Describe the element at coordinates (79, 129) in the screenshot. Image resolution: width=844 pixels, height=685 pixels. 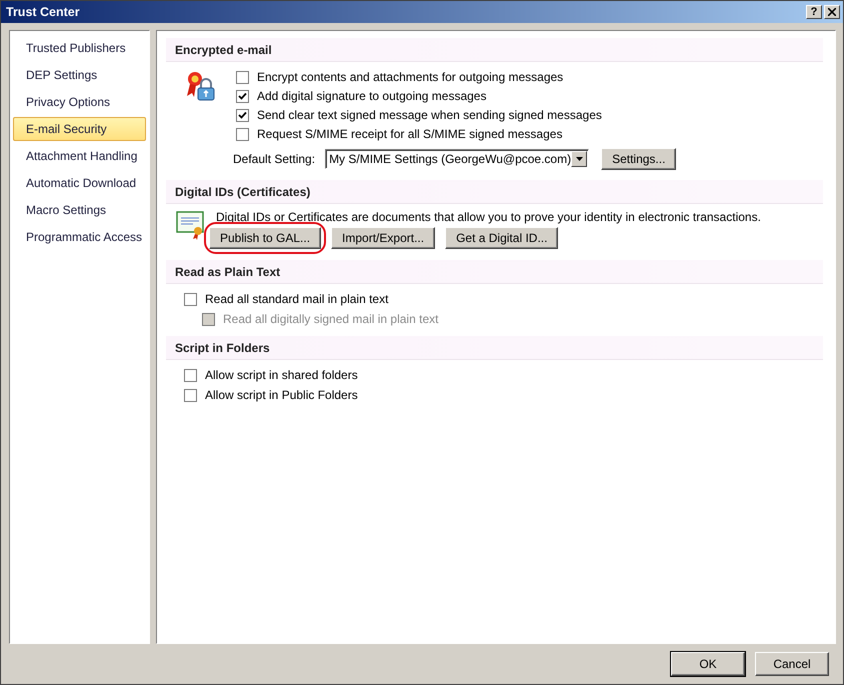
I see `sidebar-item: E-mail Security` at that location.